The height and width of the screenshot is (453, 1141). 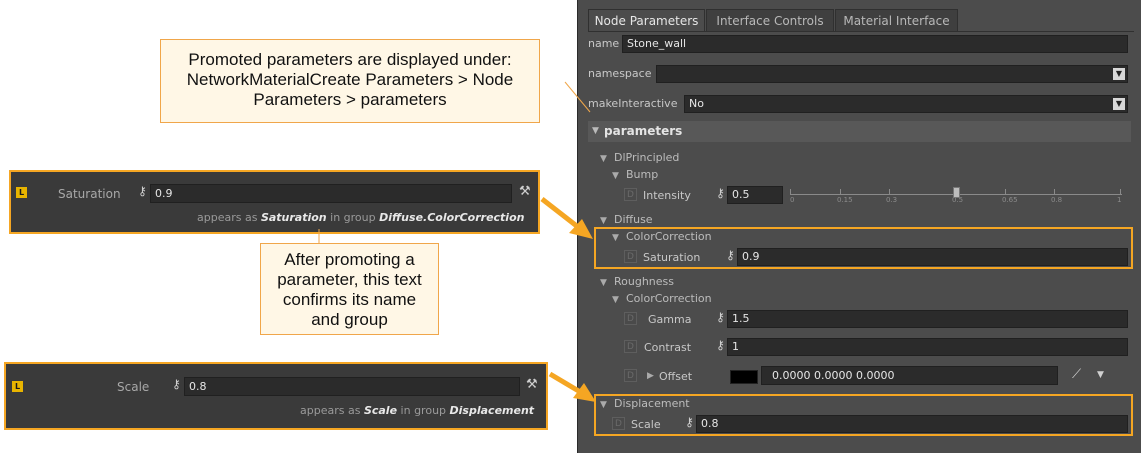 What do you see at coordinates (566, 383) in the screenshot?
I see `arrow-scale-shaft` at bounding box center [566, 383].